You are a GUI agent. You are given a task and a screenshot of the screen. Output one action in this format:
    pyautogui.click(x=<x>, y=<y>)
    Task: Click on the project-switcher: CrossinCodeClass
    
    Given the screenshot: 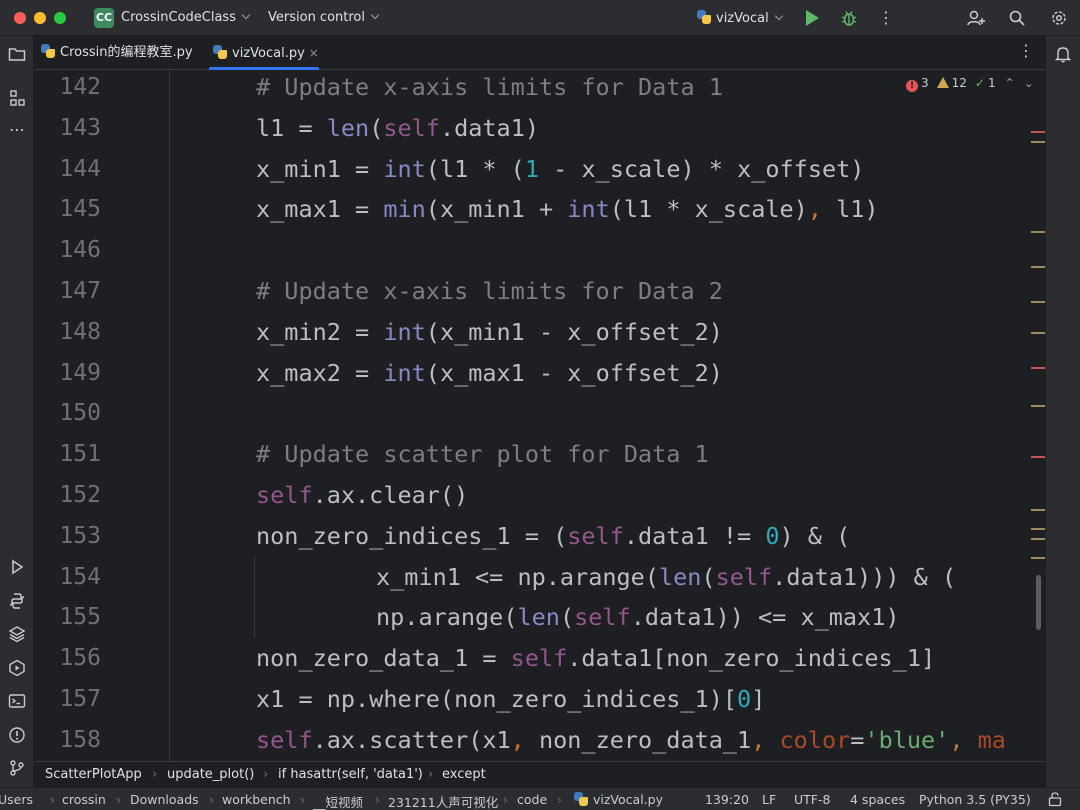 What is the action you would take?
    pyautogui.click(x=186, y=17)
    